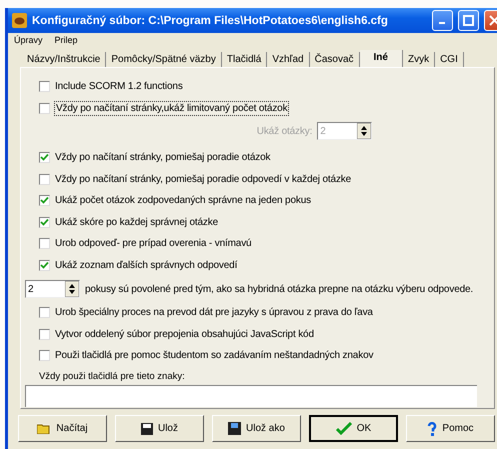 The image size is (497, 449). What do you see at coordinates (153, 244) in the screenshot?
I see `checkbox-label: Urob odpoveď- pre prípad overenia - vnímavú` at bounding box center [153, 244].